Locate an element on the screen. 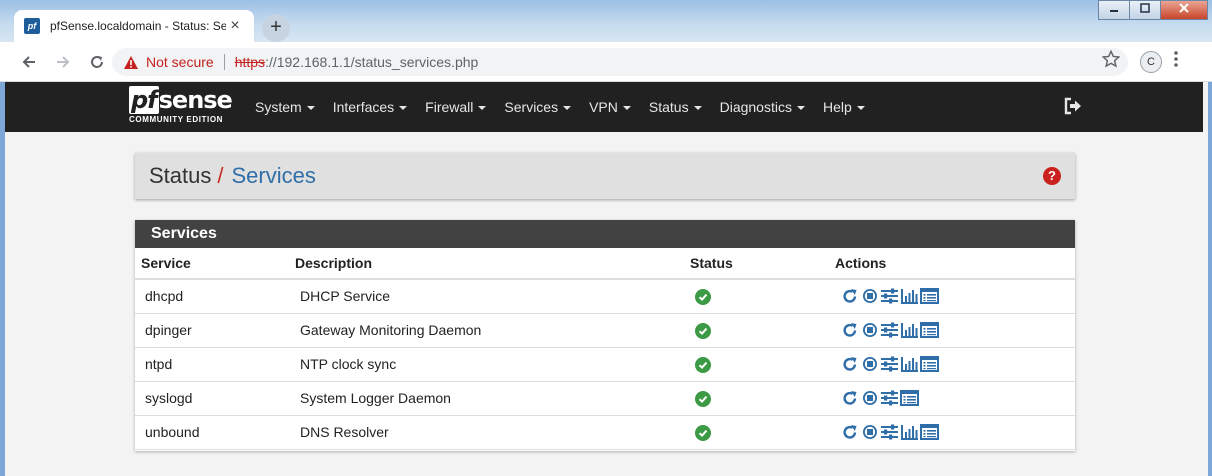  column-header-status: Status is located at coordinates (762, 264).